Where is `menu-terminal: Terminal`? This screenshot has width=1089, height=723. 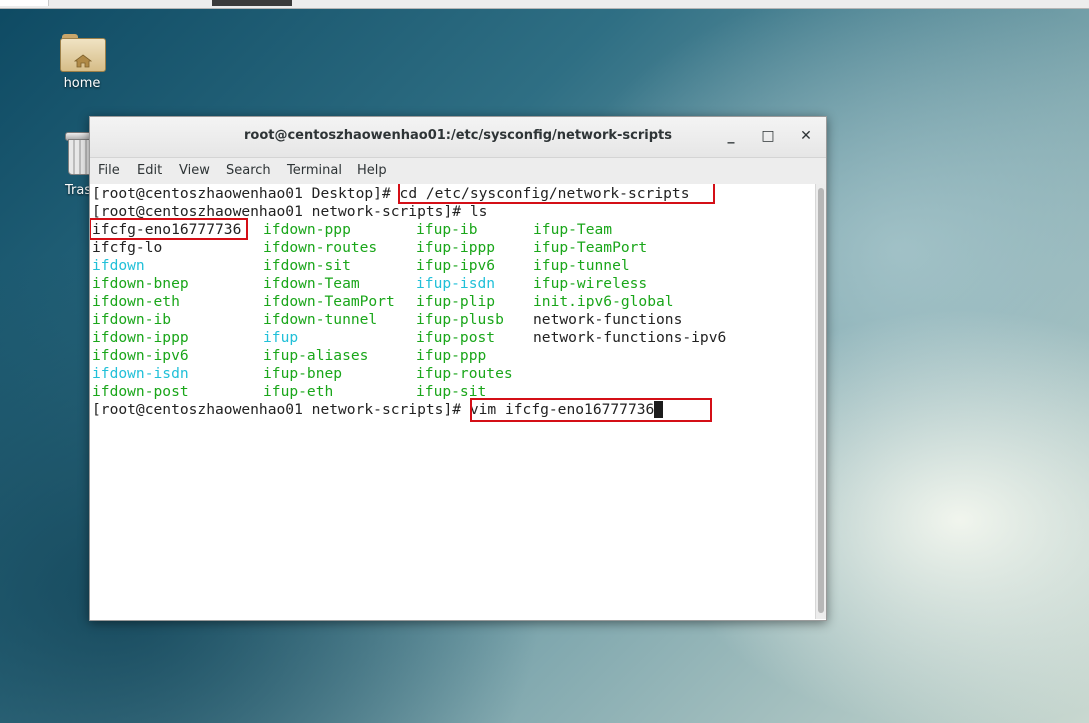
menu-terminal: Terminal is located at coordinates (314, 170).